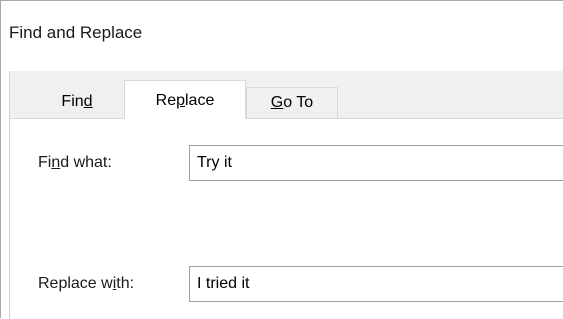 The height and width of the screenshot is (319, 563). I want to click on dialog-title: Find and Replace, so click(76, 32).